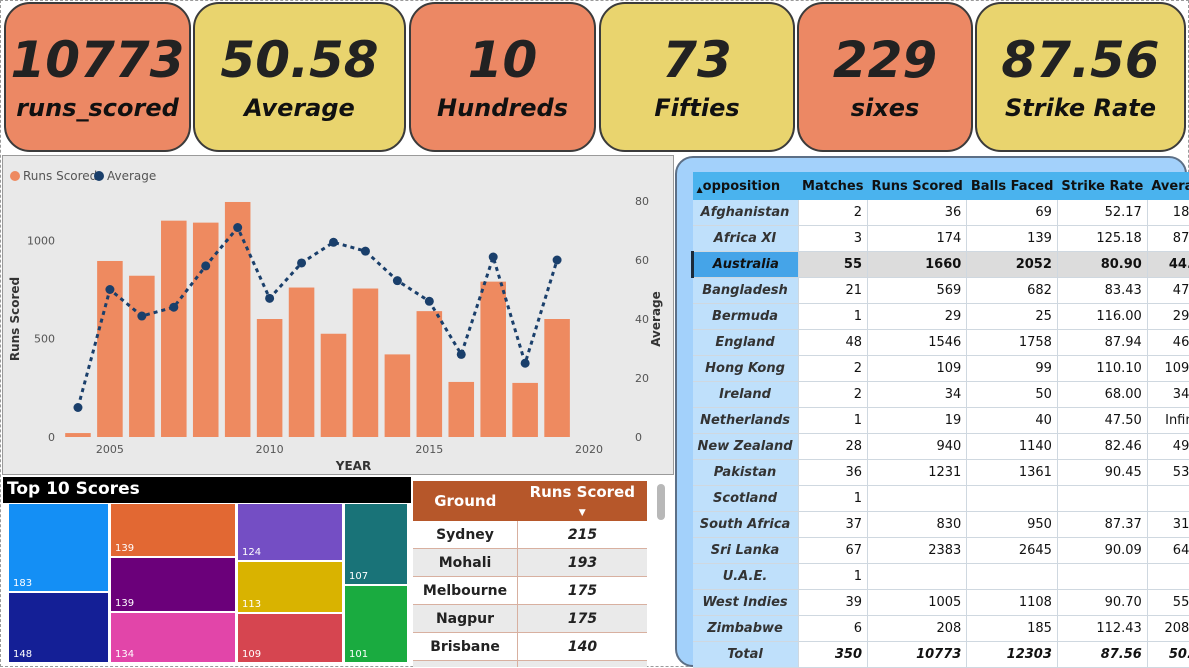  I want to click on stat-cell: 69, so click(1012, 213).